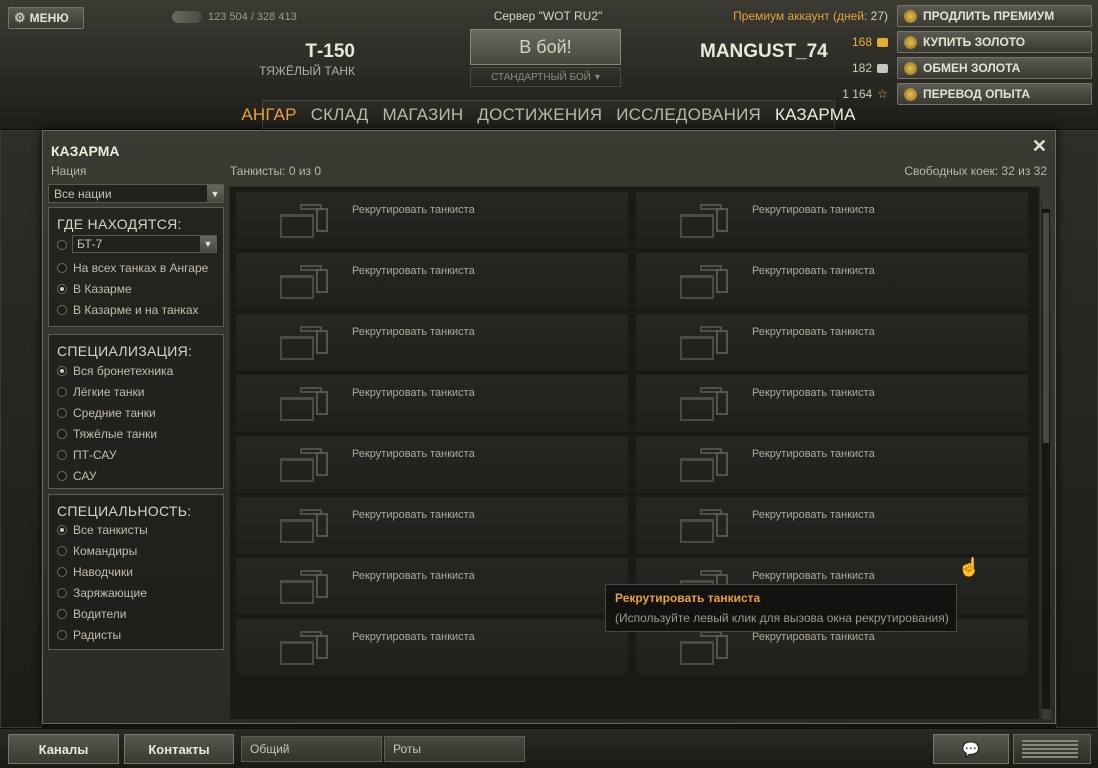 This screenshot has width=1098, height=768. What do you see at coordinates (688, 115) in the screenshot?
I see `tab-research: ИССЛЕДОВАНИЯ` at bounding box center [688, 115].